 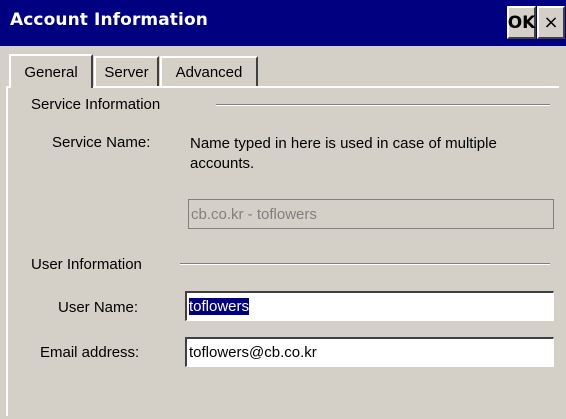 What do you see at coordinates (371, 214) in the screenshot?
I see `service-name-field: cb.co.kr - toflowers` at bounding box center [371, 214].